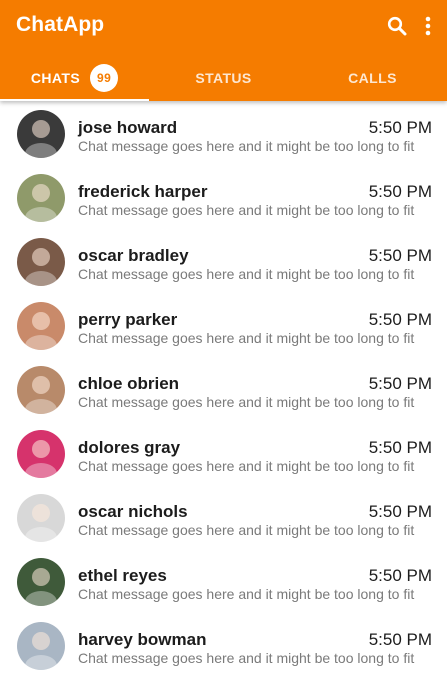  Describe the element at coordinates (60, 24) in the screenshot. I see `app-title: ChatApp` at that location.